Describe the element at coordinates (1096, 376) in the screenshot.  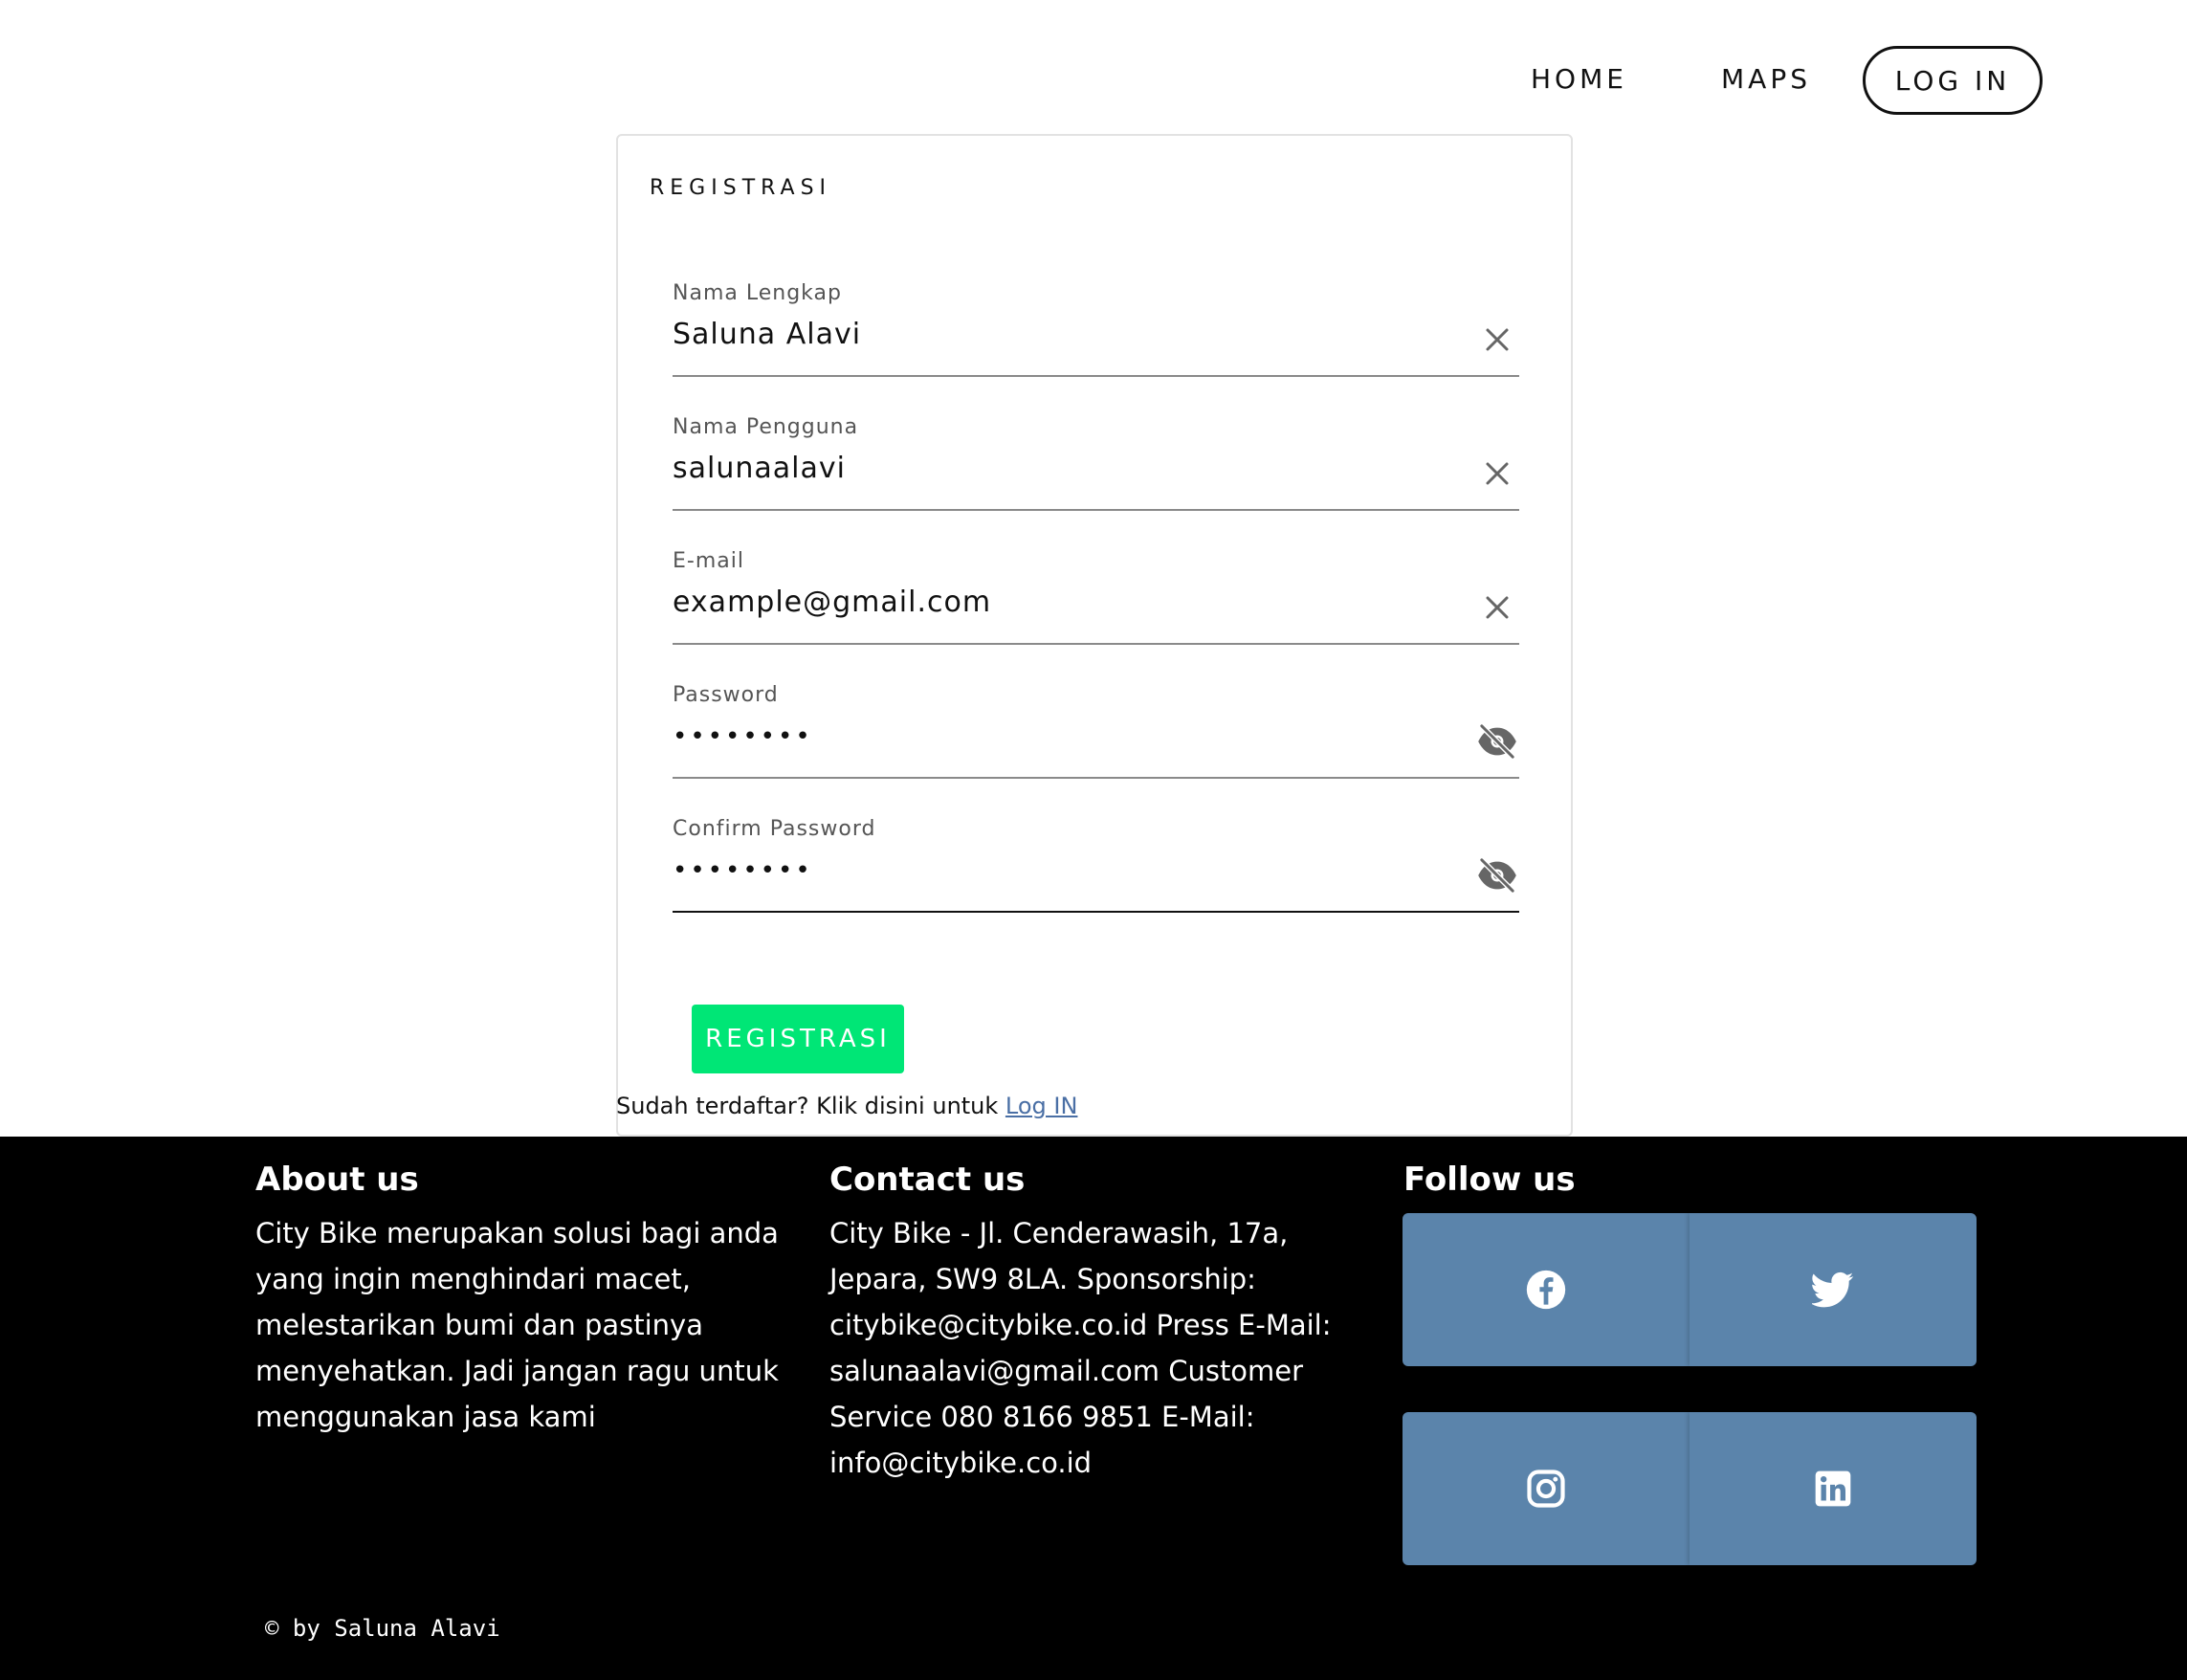
I see `full-name-underline` at that location.